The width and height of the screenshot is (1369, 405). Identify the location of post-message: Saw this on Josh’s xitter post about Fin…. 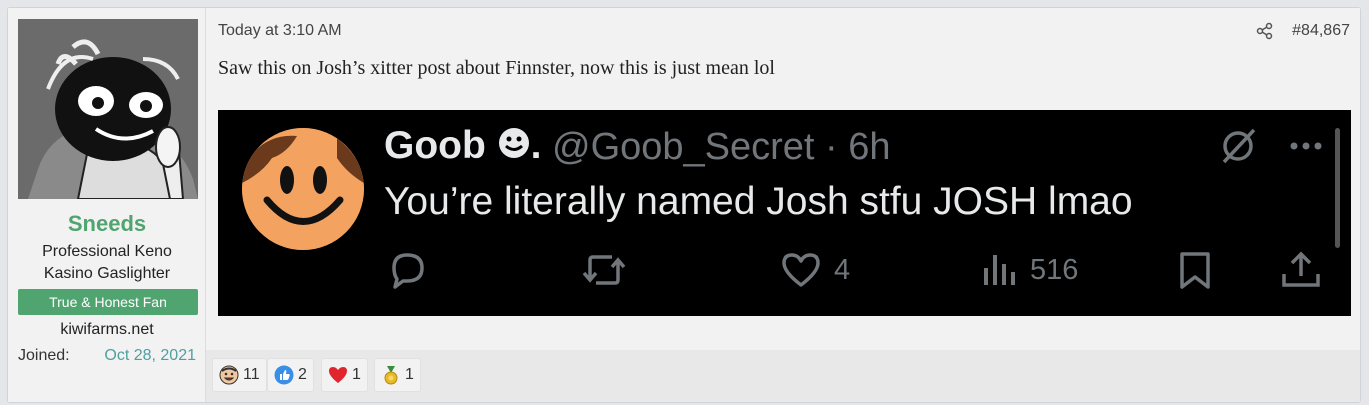
(496, 68).